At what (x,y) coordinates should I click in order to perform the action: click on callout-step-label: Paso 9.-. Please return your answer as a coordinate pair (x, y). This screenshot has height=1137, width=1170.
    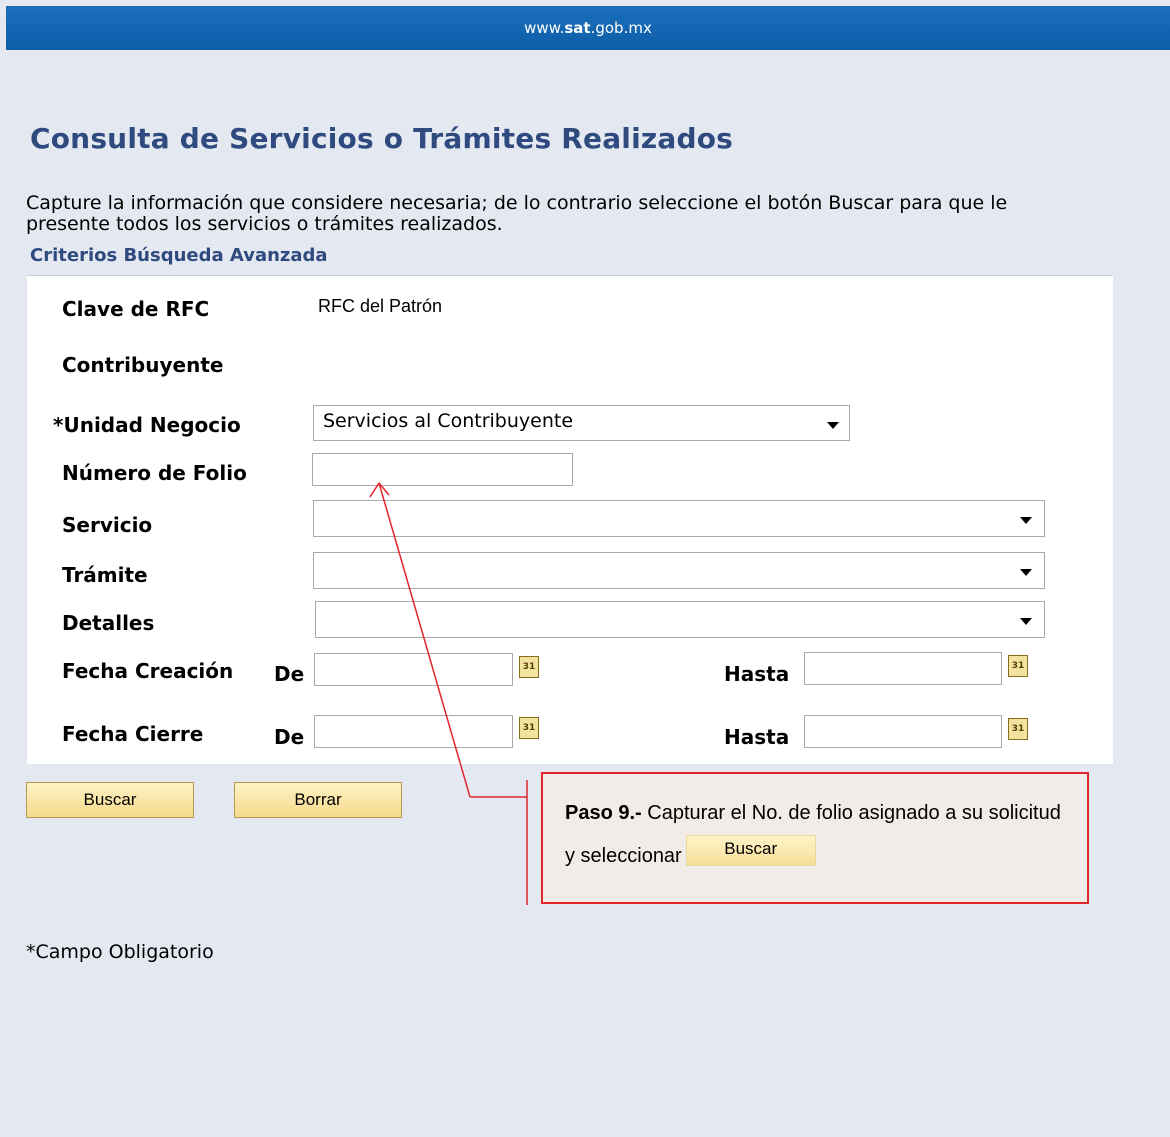
    Looking at the image, I should click on (603, 813).